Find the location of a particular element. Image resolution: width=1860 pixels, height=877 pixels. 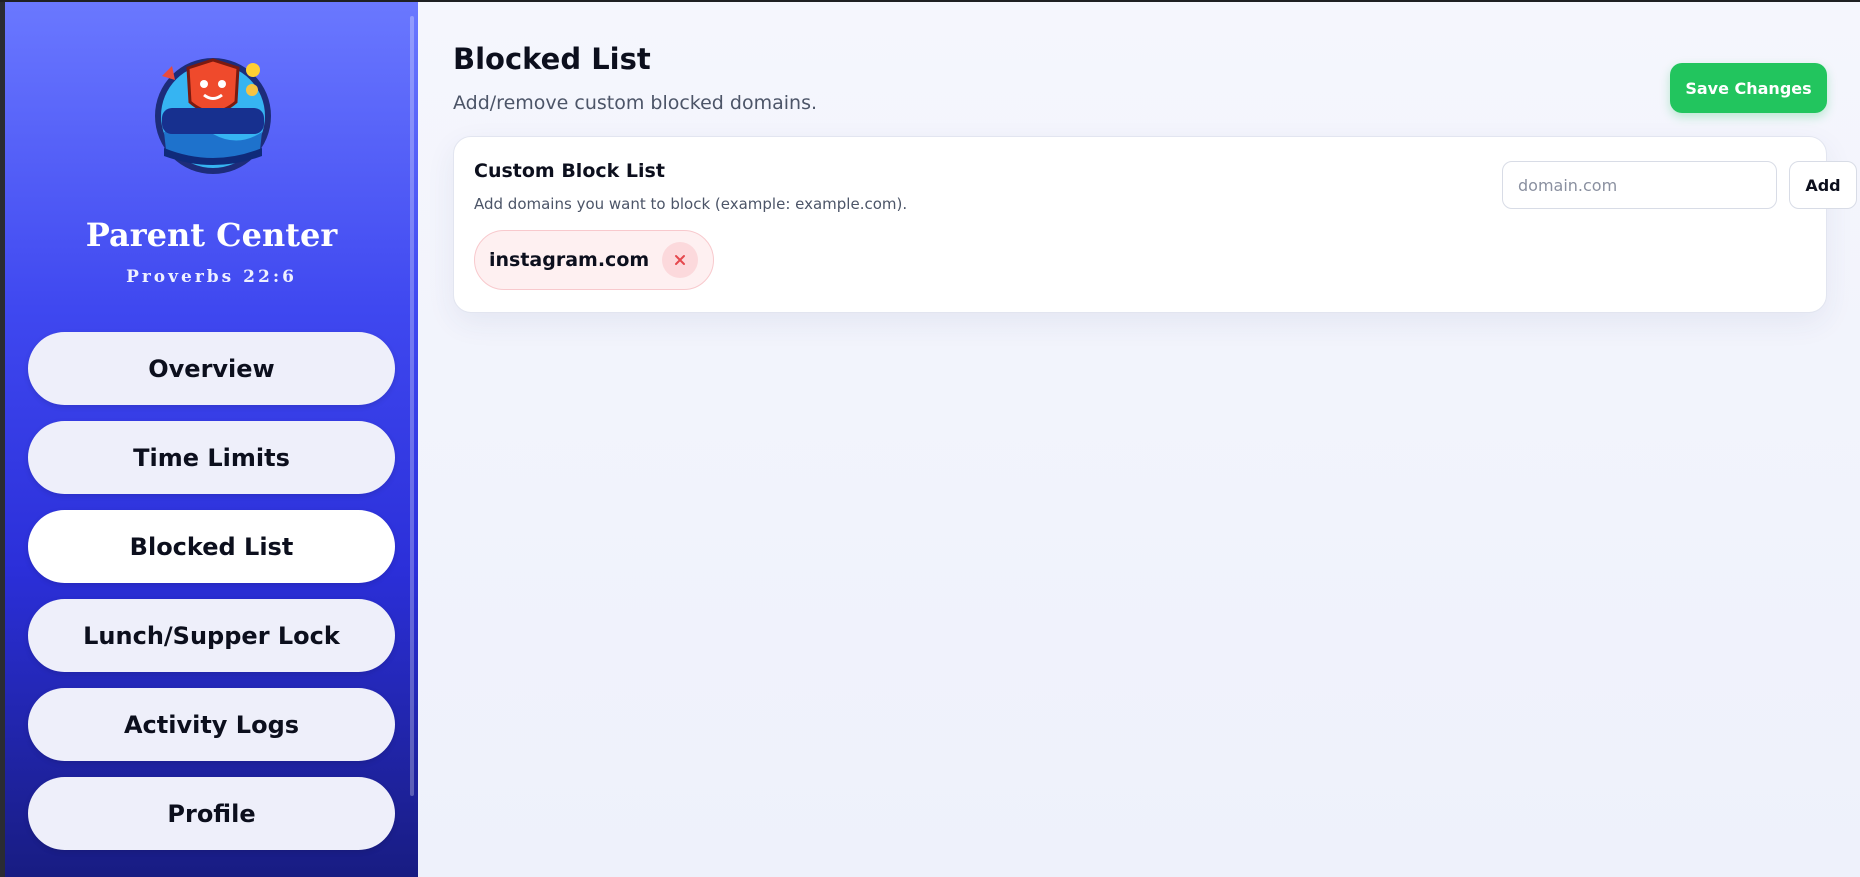

sidebar-item-label: Profile is located at coordinates (211, 813).